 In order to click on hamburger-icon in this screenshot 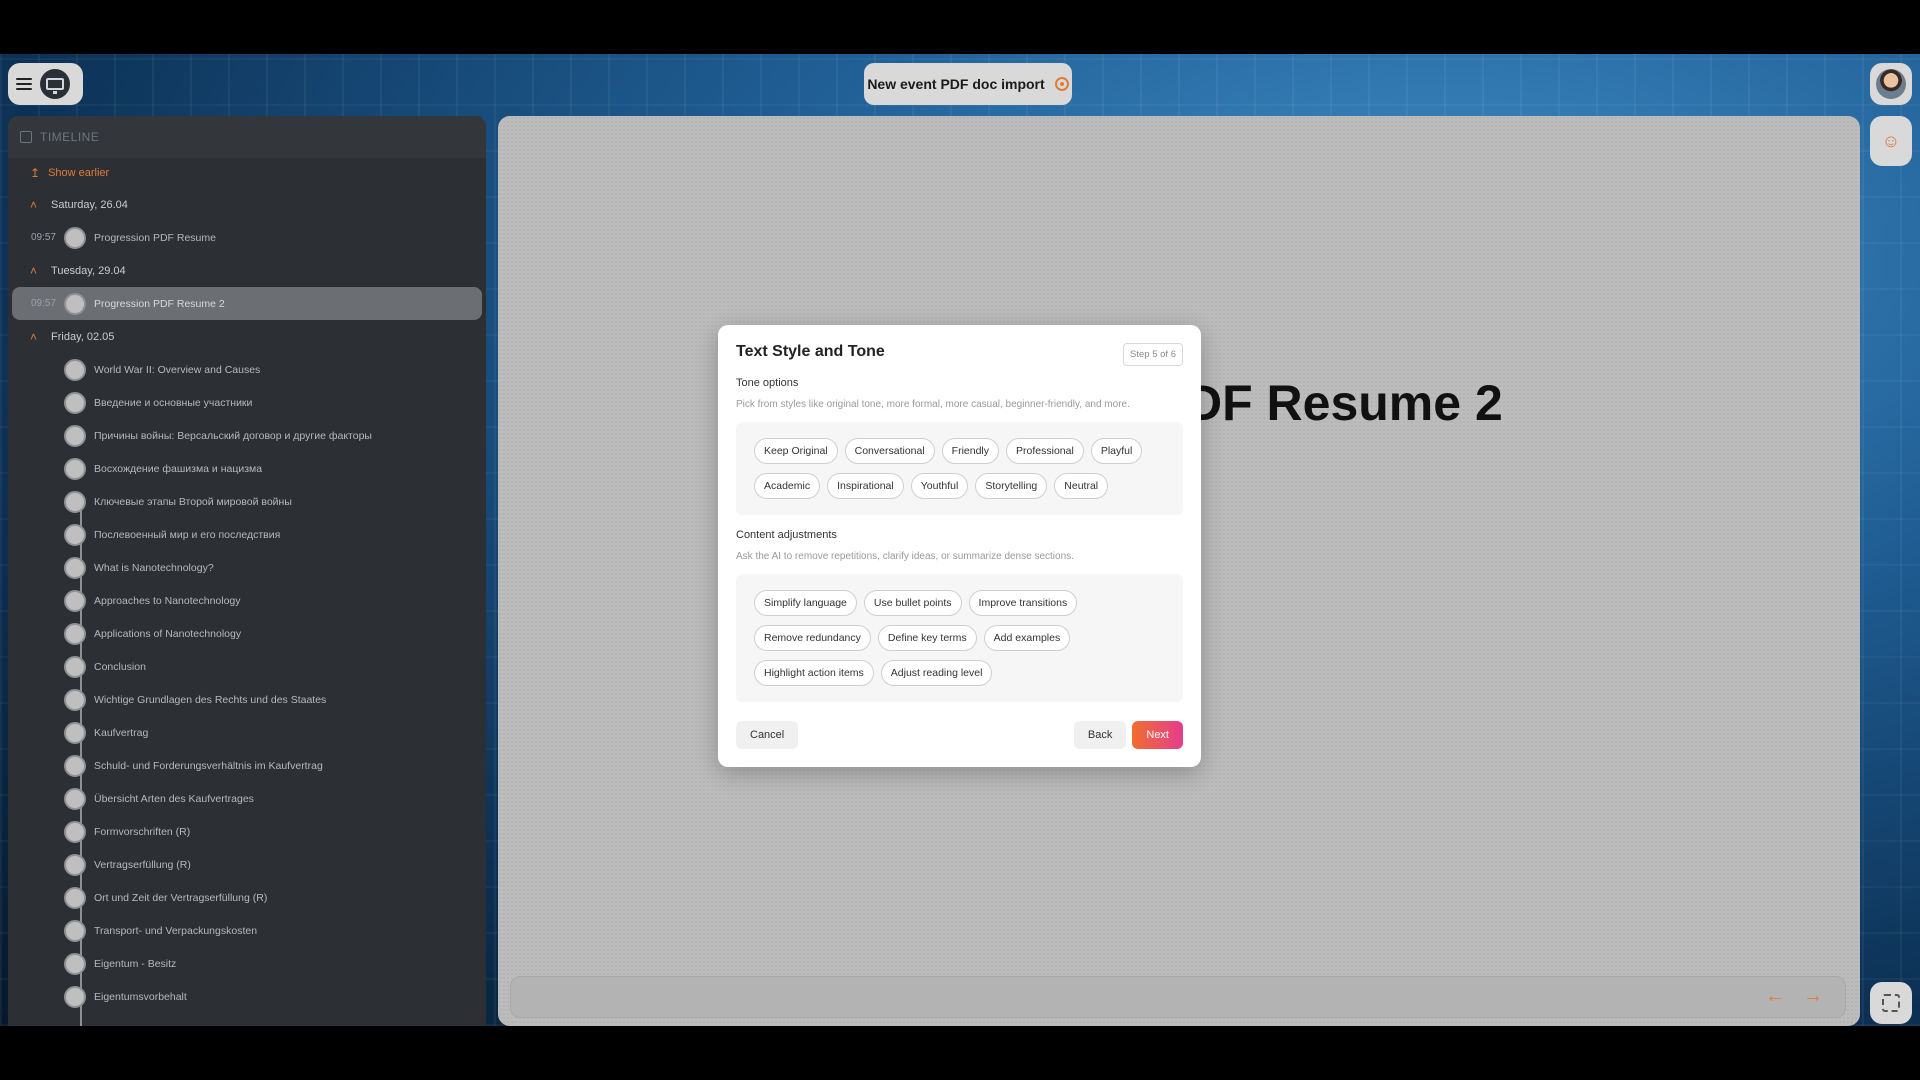, I will do `click(24, 84)`.